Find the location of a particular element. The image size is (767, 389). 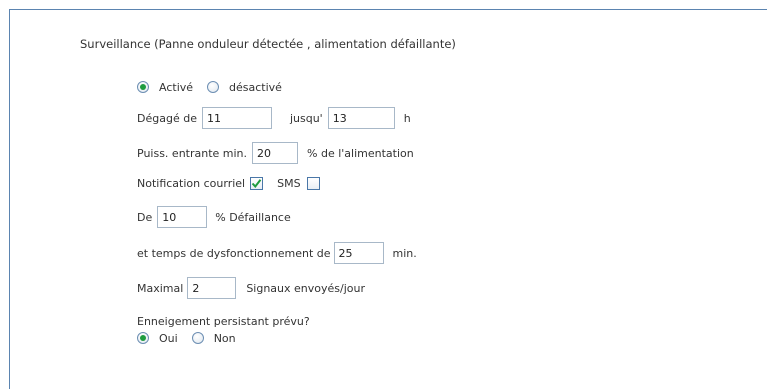

input-power-input: 20 is located at coordinates (275, 153).